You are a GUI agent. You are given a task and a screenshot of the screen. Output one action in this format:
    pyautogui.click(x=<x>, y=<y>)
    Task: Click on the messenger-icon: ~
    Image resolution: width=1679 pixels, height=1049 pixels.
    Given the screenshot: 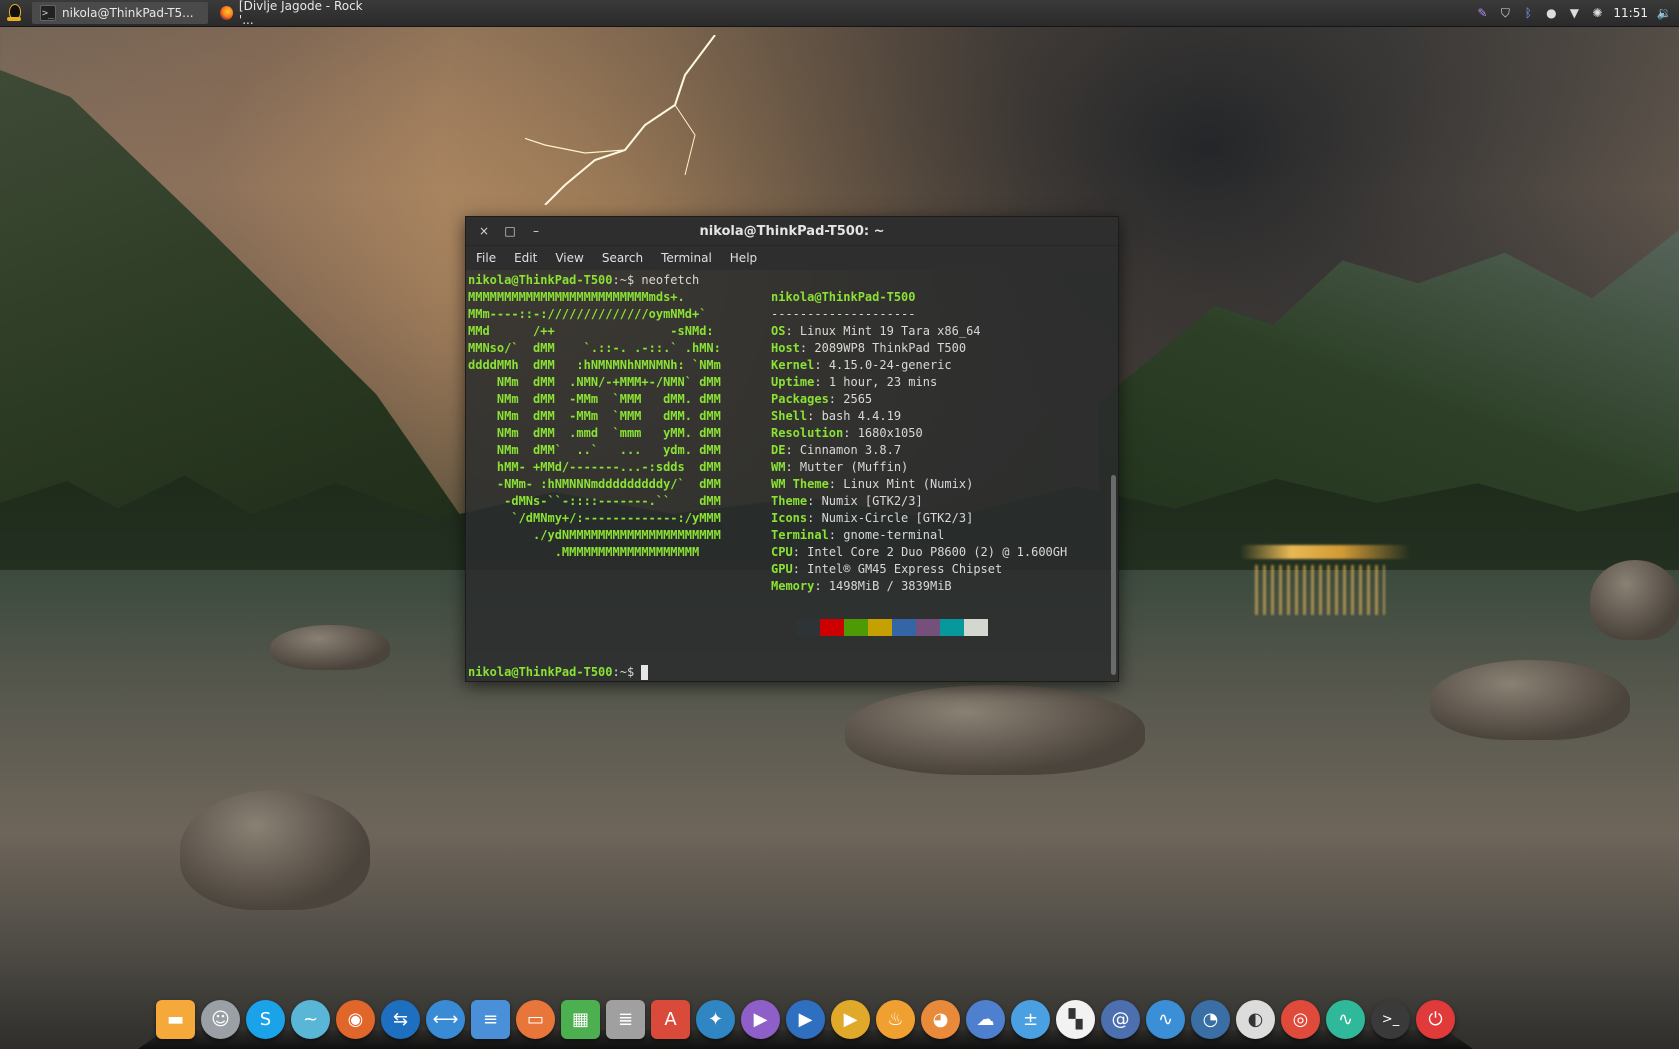 What is the action you would take?
    pyautogui.click(x=310, y=1019)
    